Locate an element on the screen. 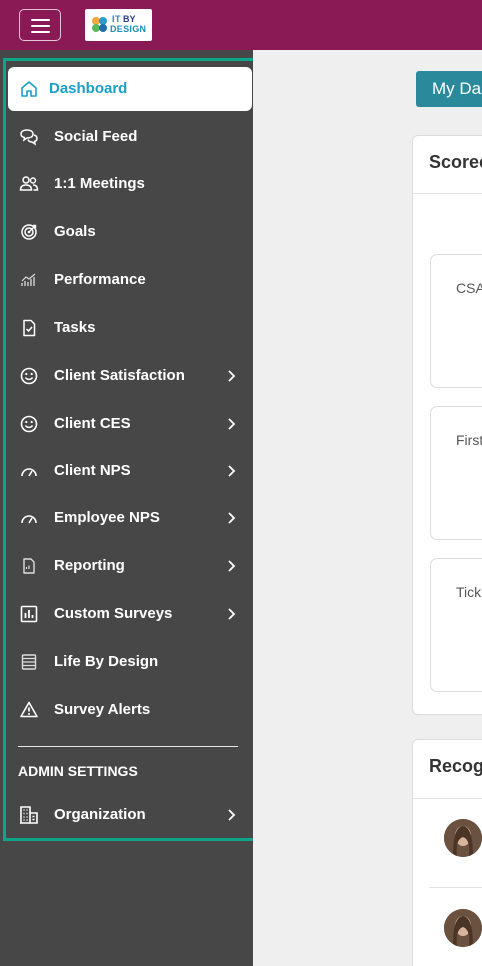 Image resolution: width=482 pixels, height=966 pixels. logo-text: DESIGN is located at coordinates (128, 29).